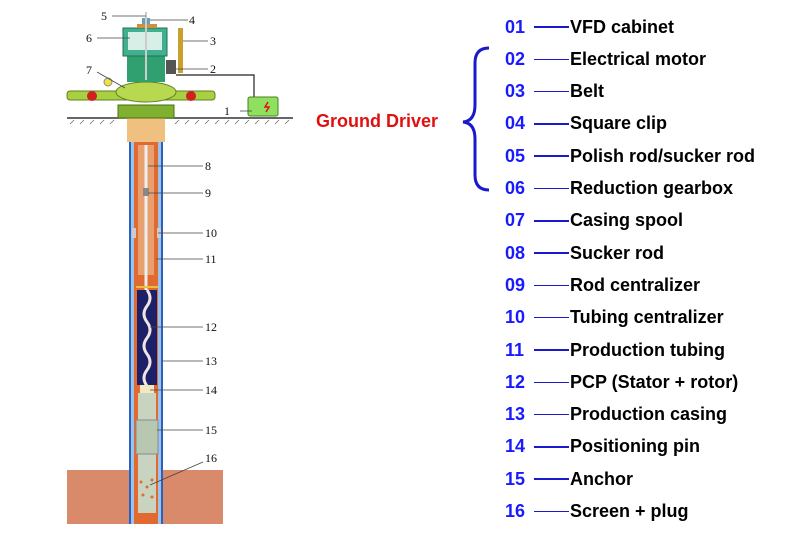 The height and width of the screenshot is (533, 800). Describe the element at coordinates (638, 58) in the screenshot. I see `legend-label: Electrical motor` at that location.